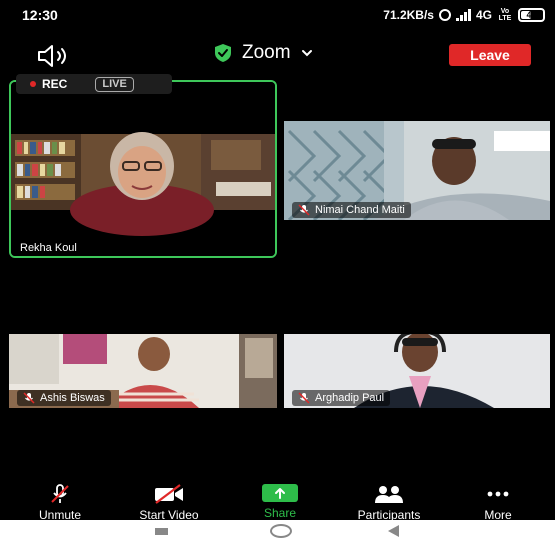 This screenshot has width=555, height=542. What do you see at coordinates (360, 210) in the screenshot?
I see `participant-name: Nimai Chand Maiti` at bounding box center [360, 210].